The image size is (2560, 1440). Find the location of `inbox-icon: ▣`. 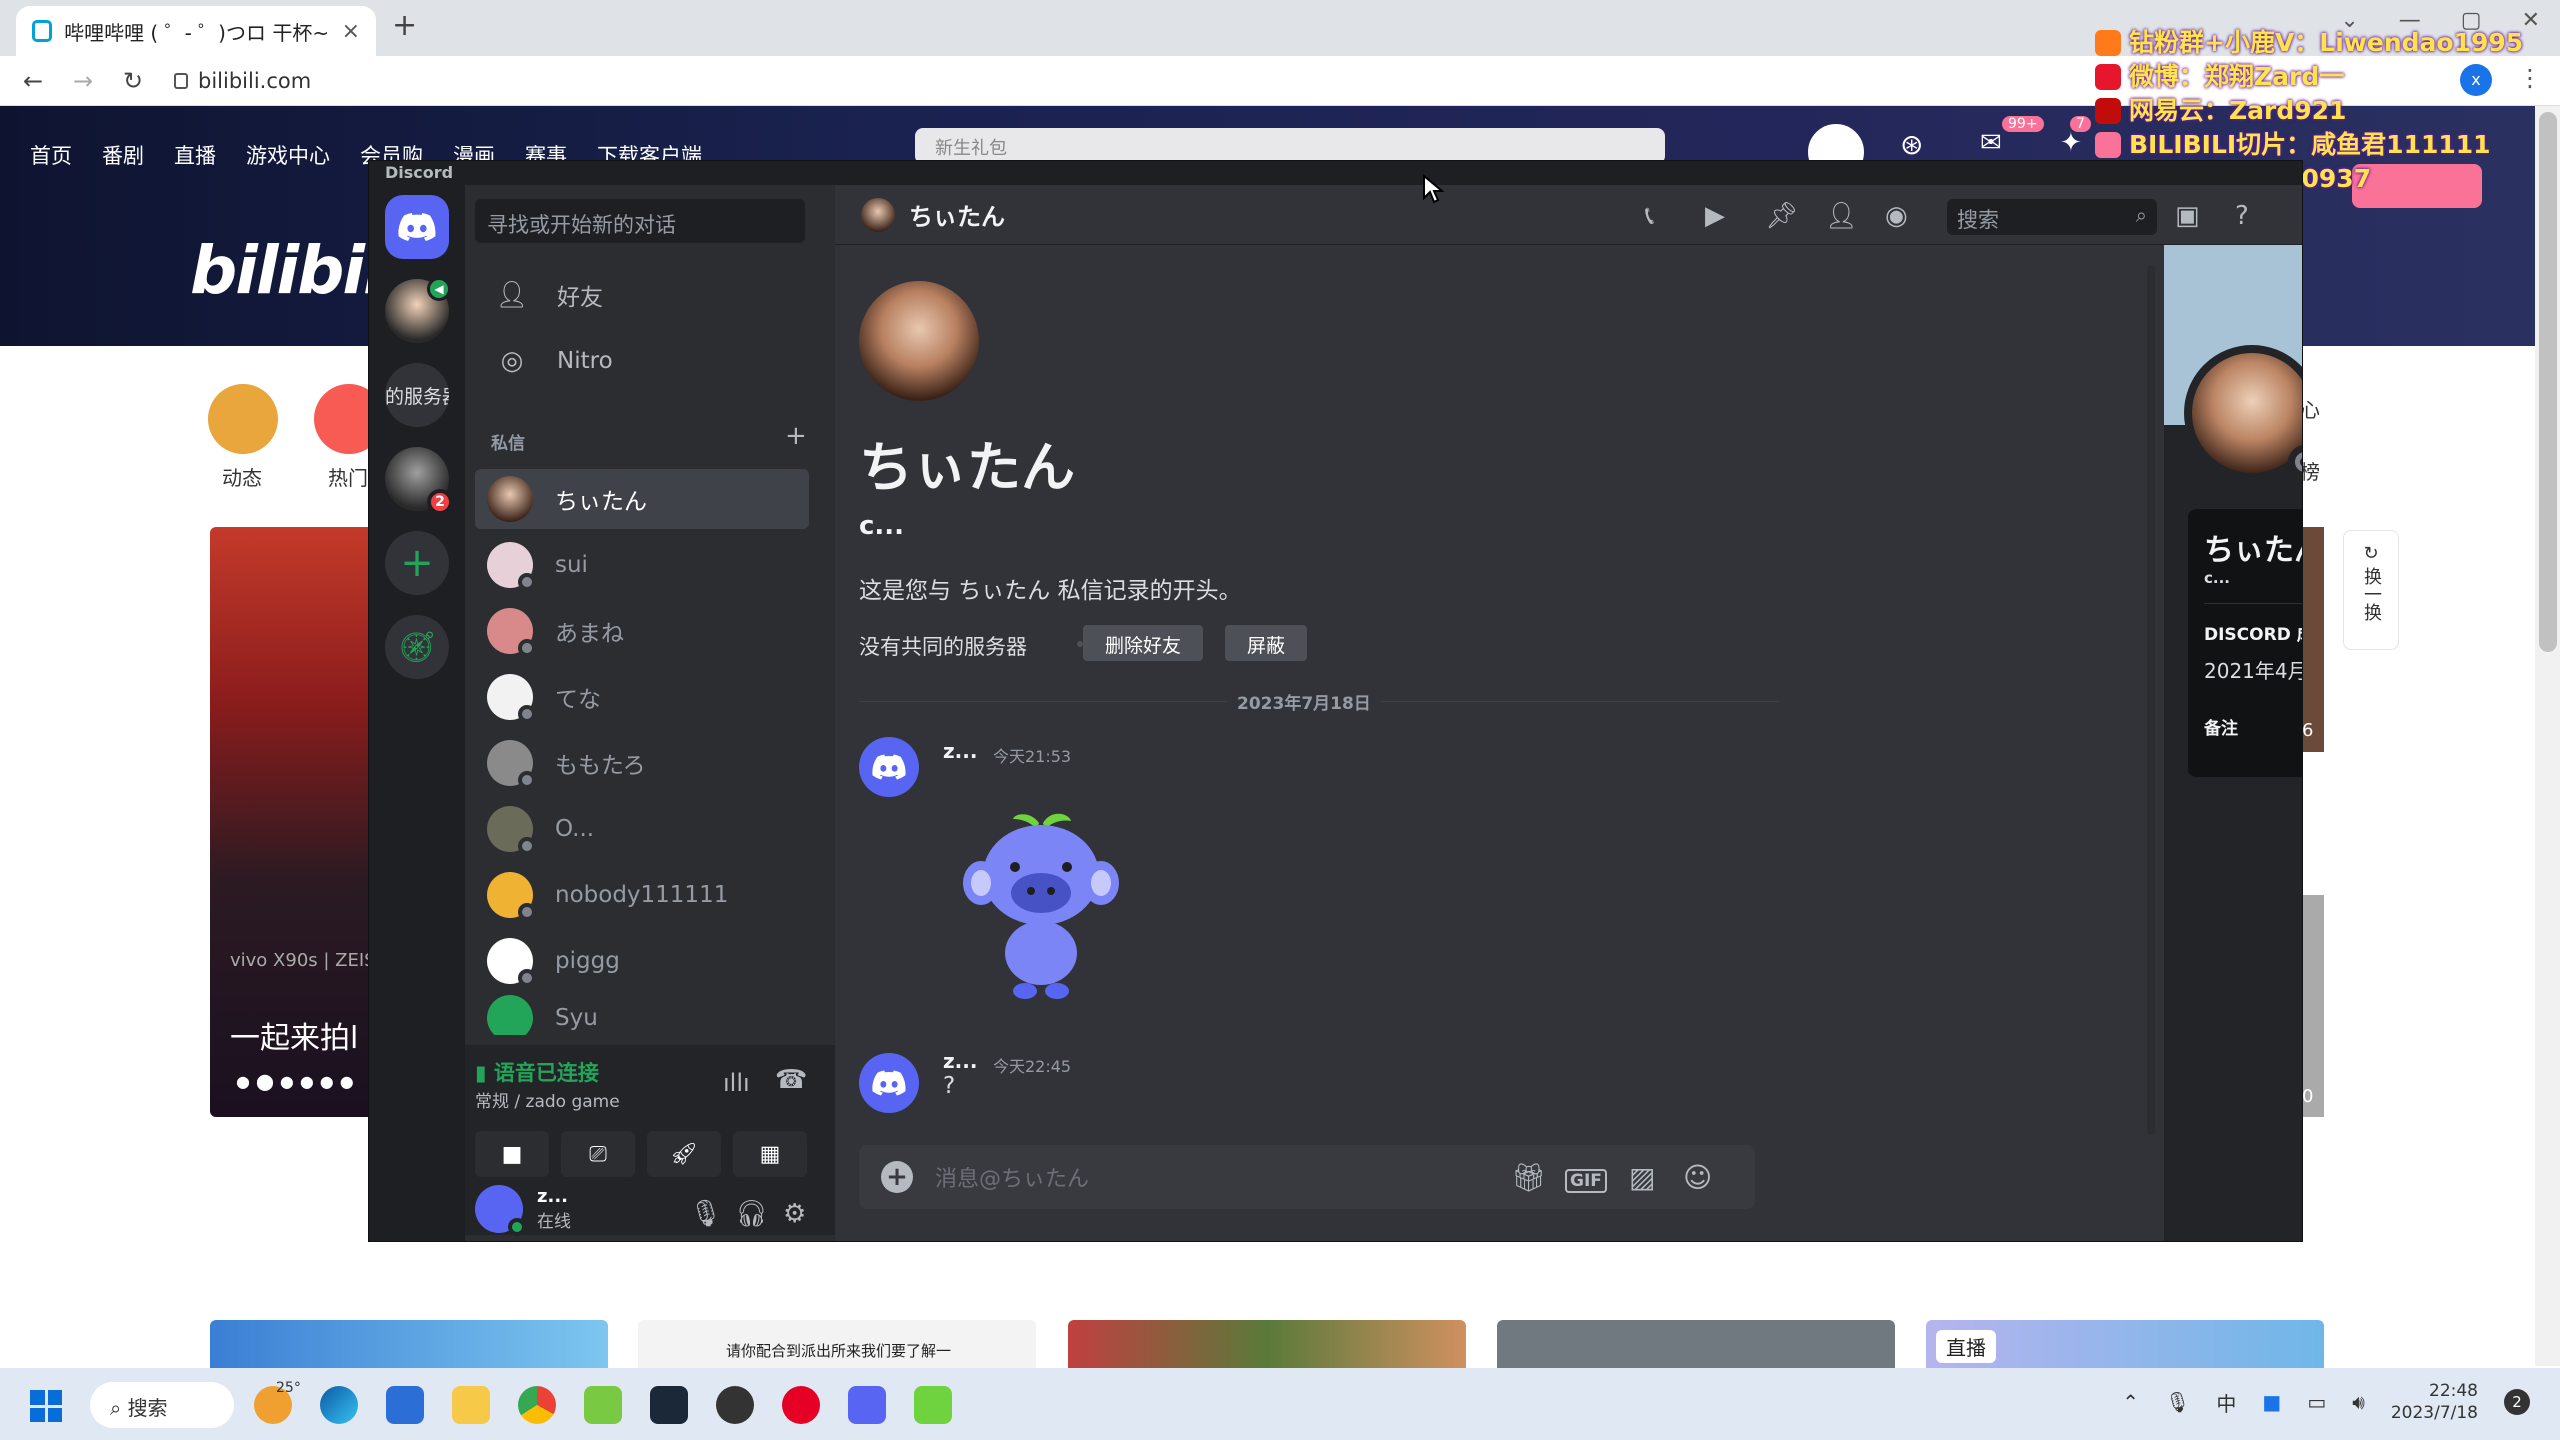

inbox-icon: ▣ is located at coordinates (2187, 216).